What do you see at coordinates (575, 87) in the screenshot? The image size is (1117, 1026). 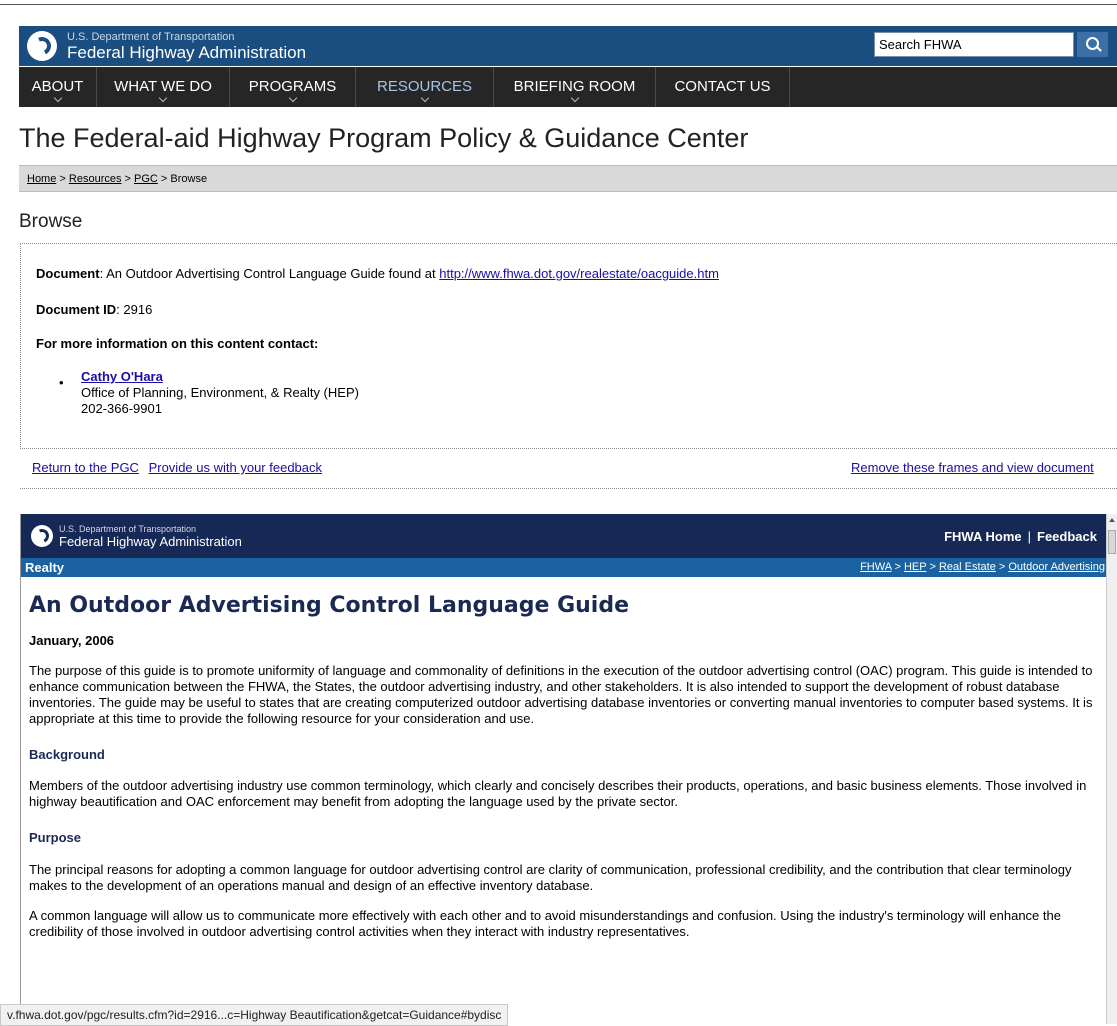 I see `nav-briefing-room: BRIEFING ROOM` at bounding box center [575, 87].